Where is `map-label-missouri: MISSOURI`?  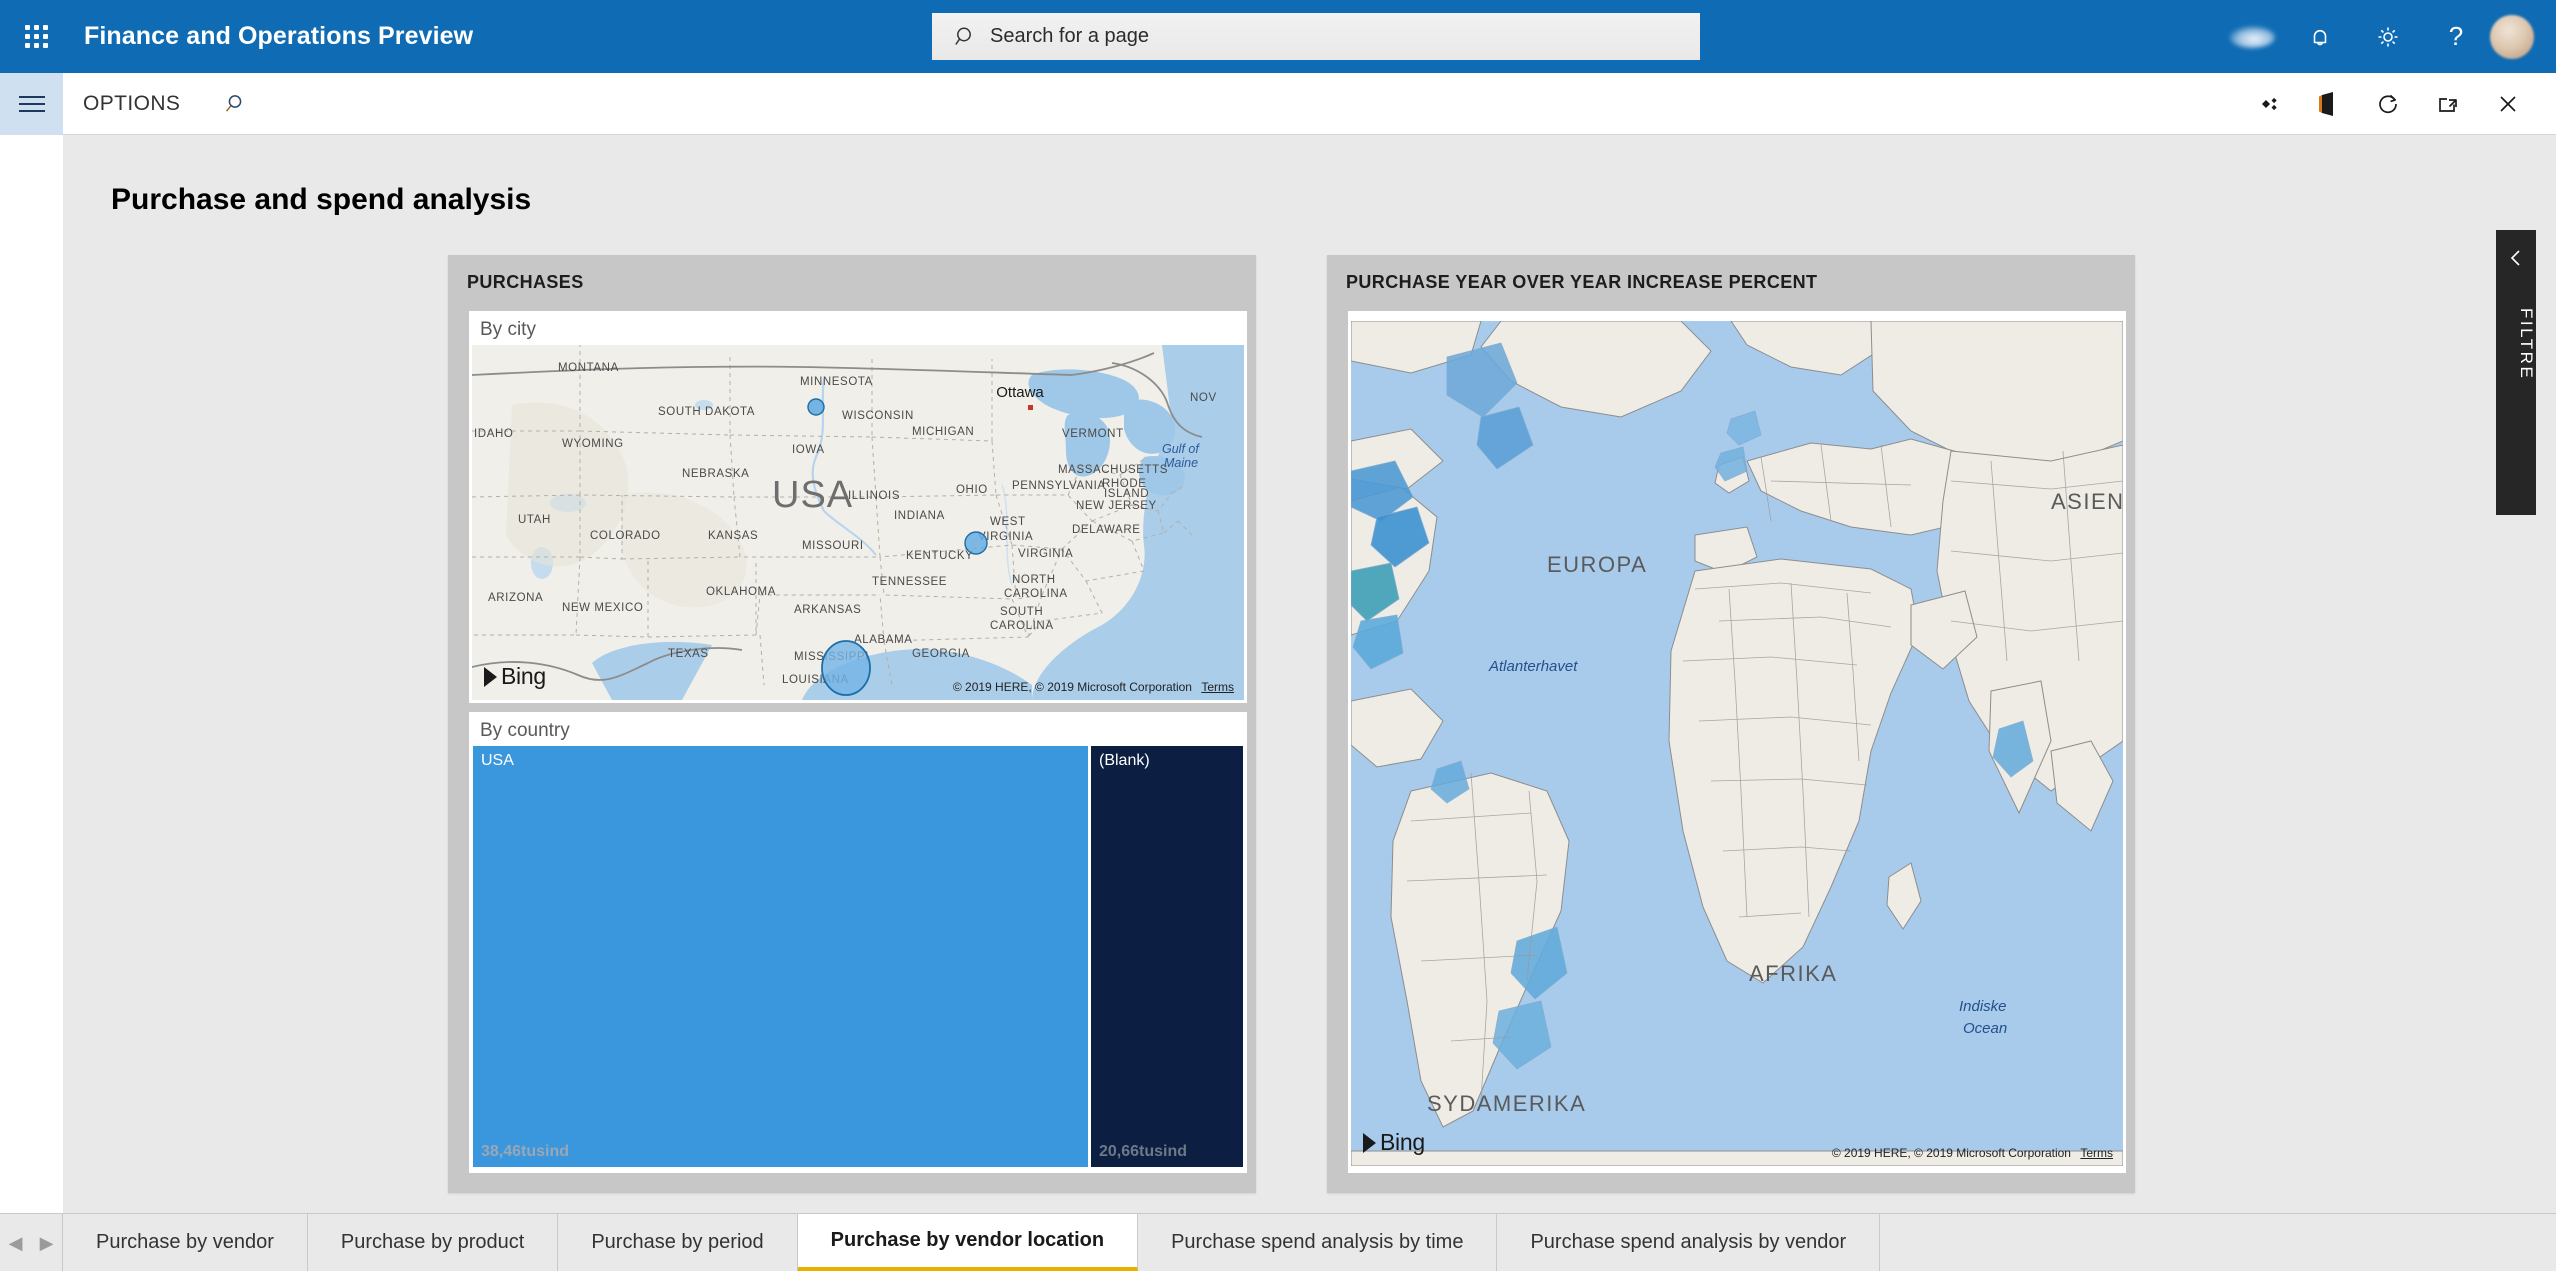 map-label-missouri: MISSOURI is located at coordinates (833, 546).